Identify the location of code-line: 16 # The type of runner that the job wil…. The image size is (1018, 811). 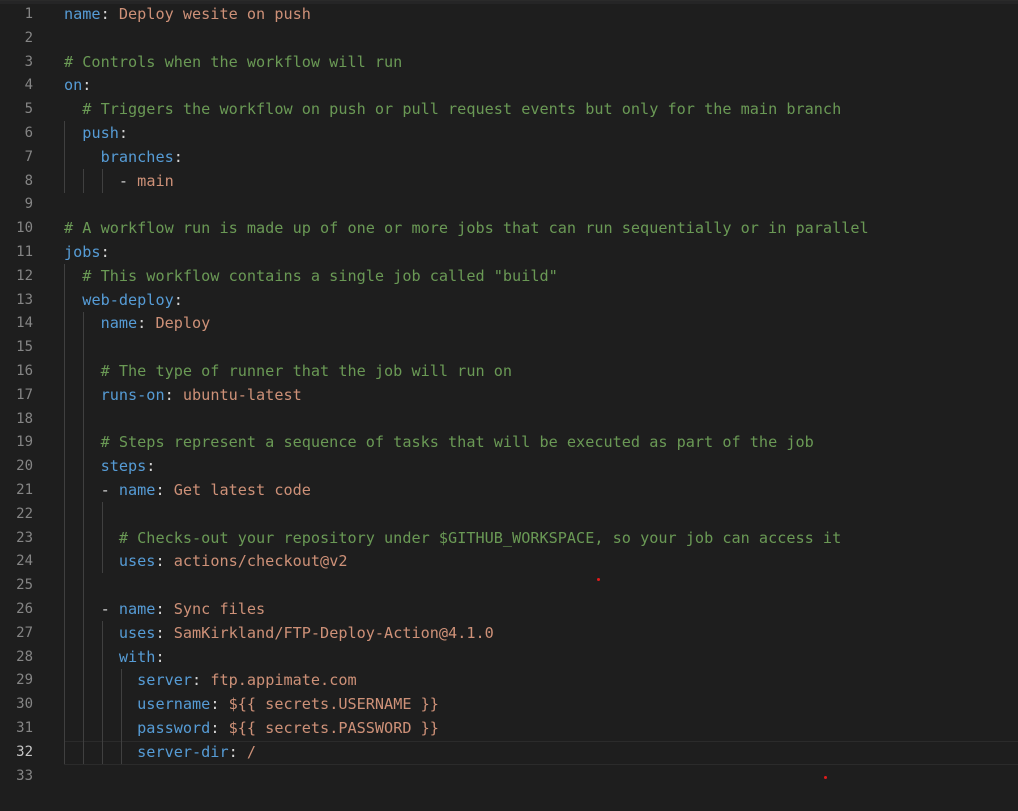
(509, 372).